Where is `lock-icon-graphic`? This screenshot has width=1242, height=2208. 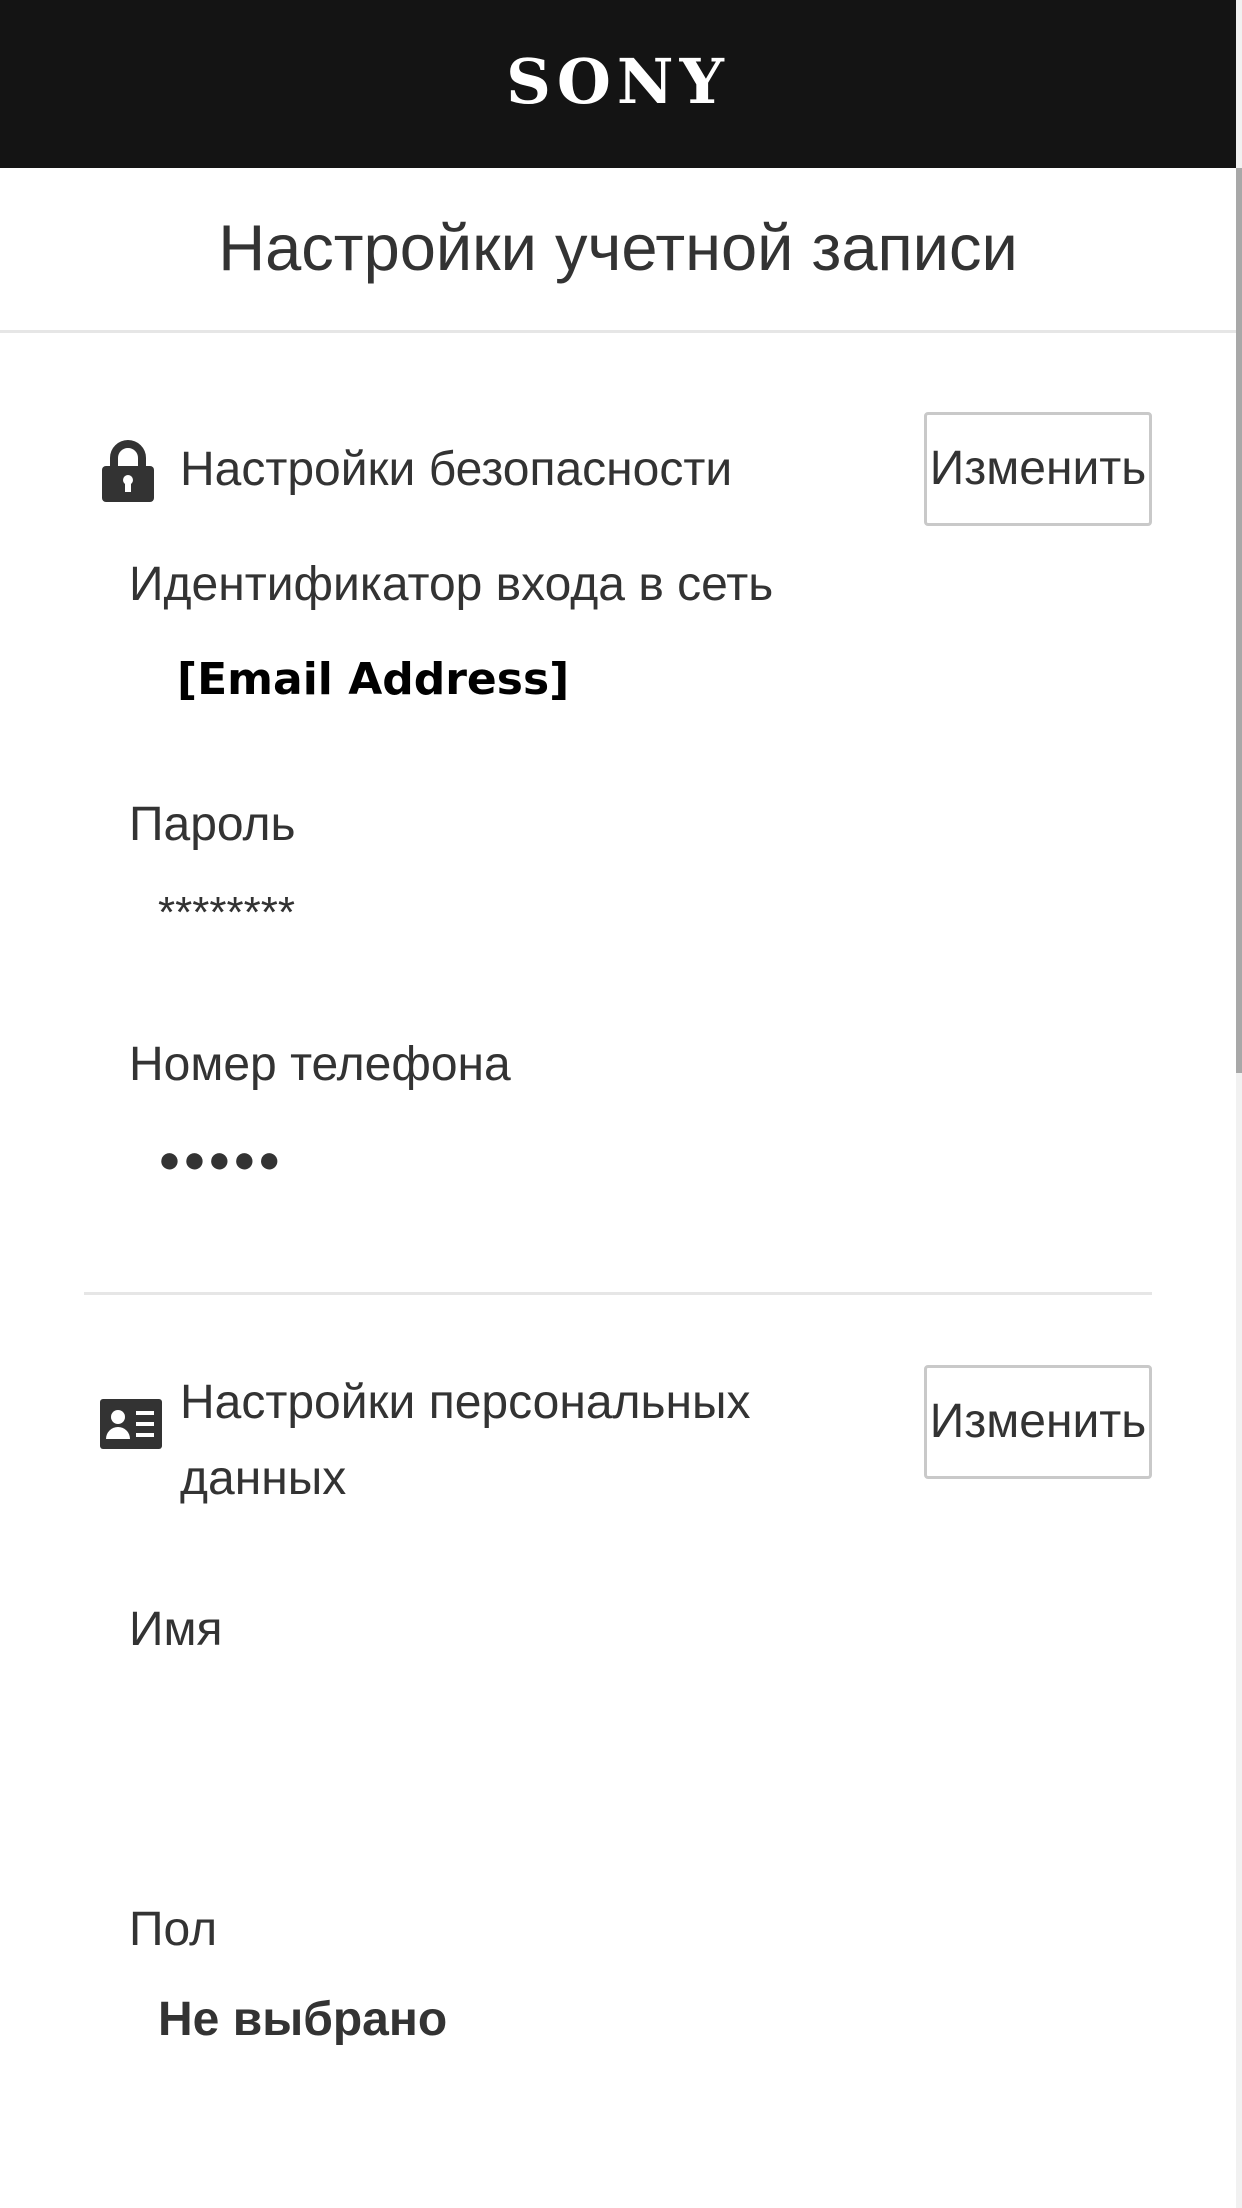
lock-icon-graphic is located at coordinates (128, 471).